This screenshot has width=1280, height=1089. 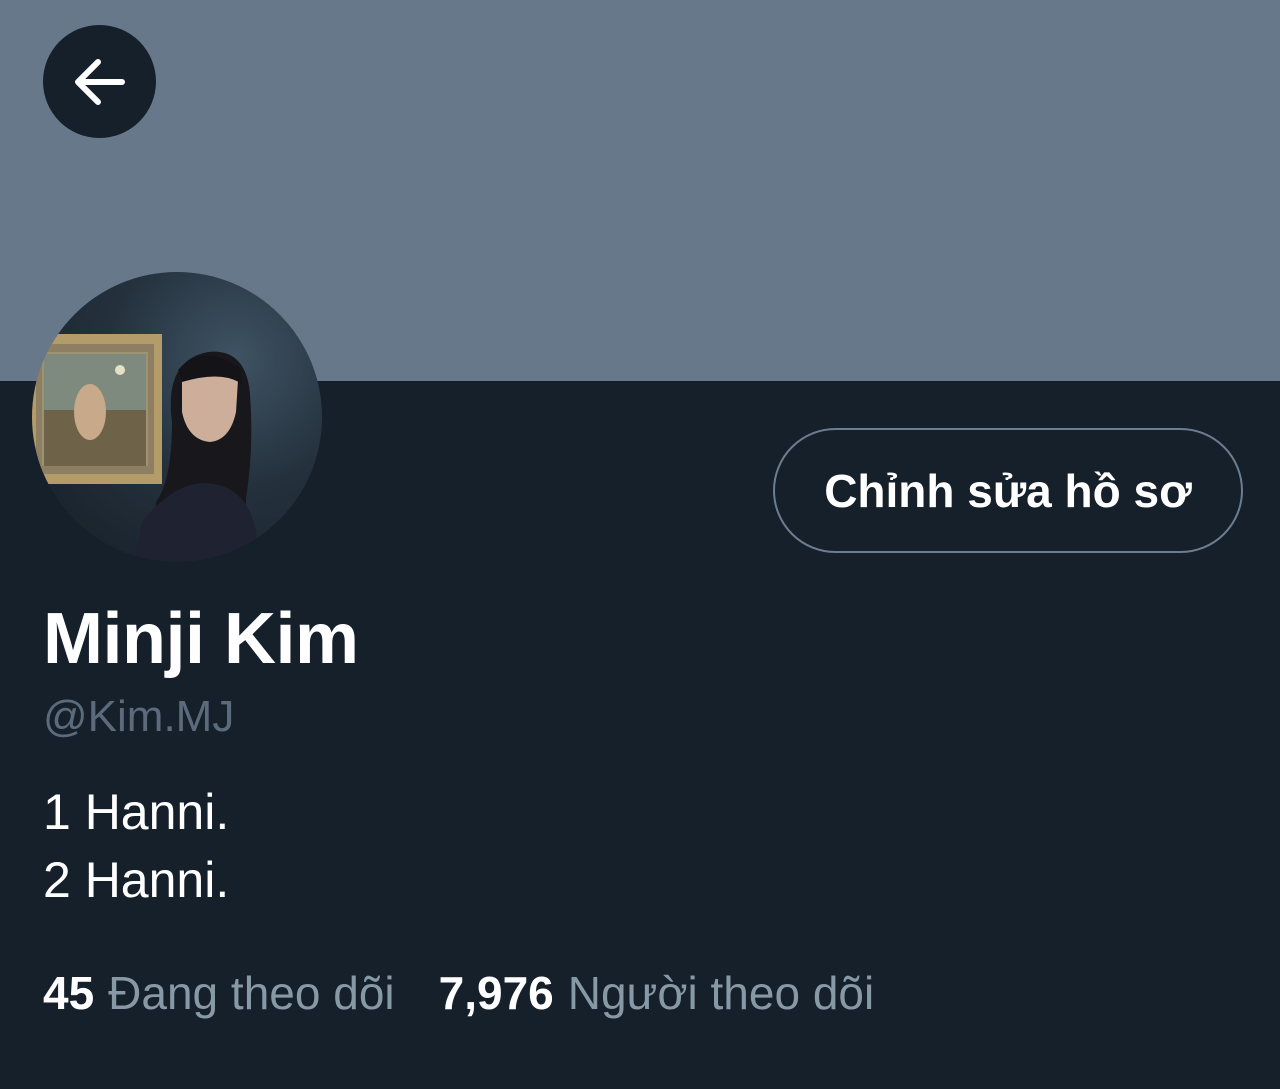 What do you see at coordinates (201, 639) in the screenshot?
I see `display-name: Minji Kim` at bounding box center [201, 639].